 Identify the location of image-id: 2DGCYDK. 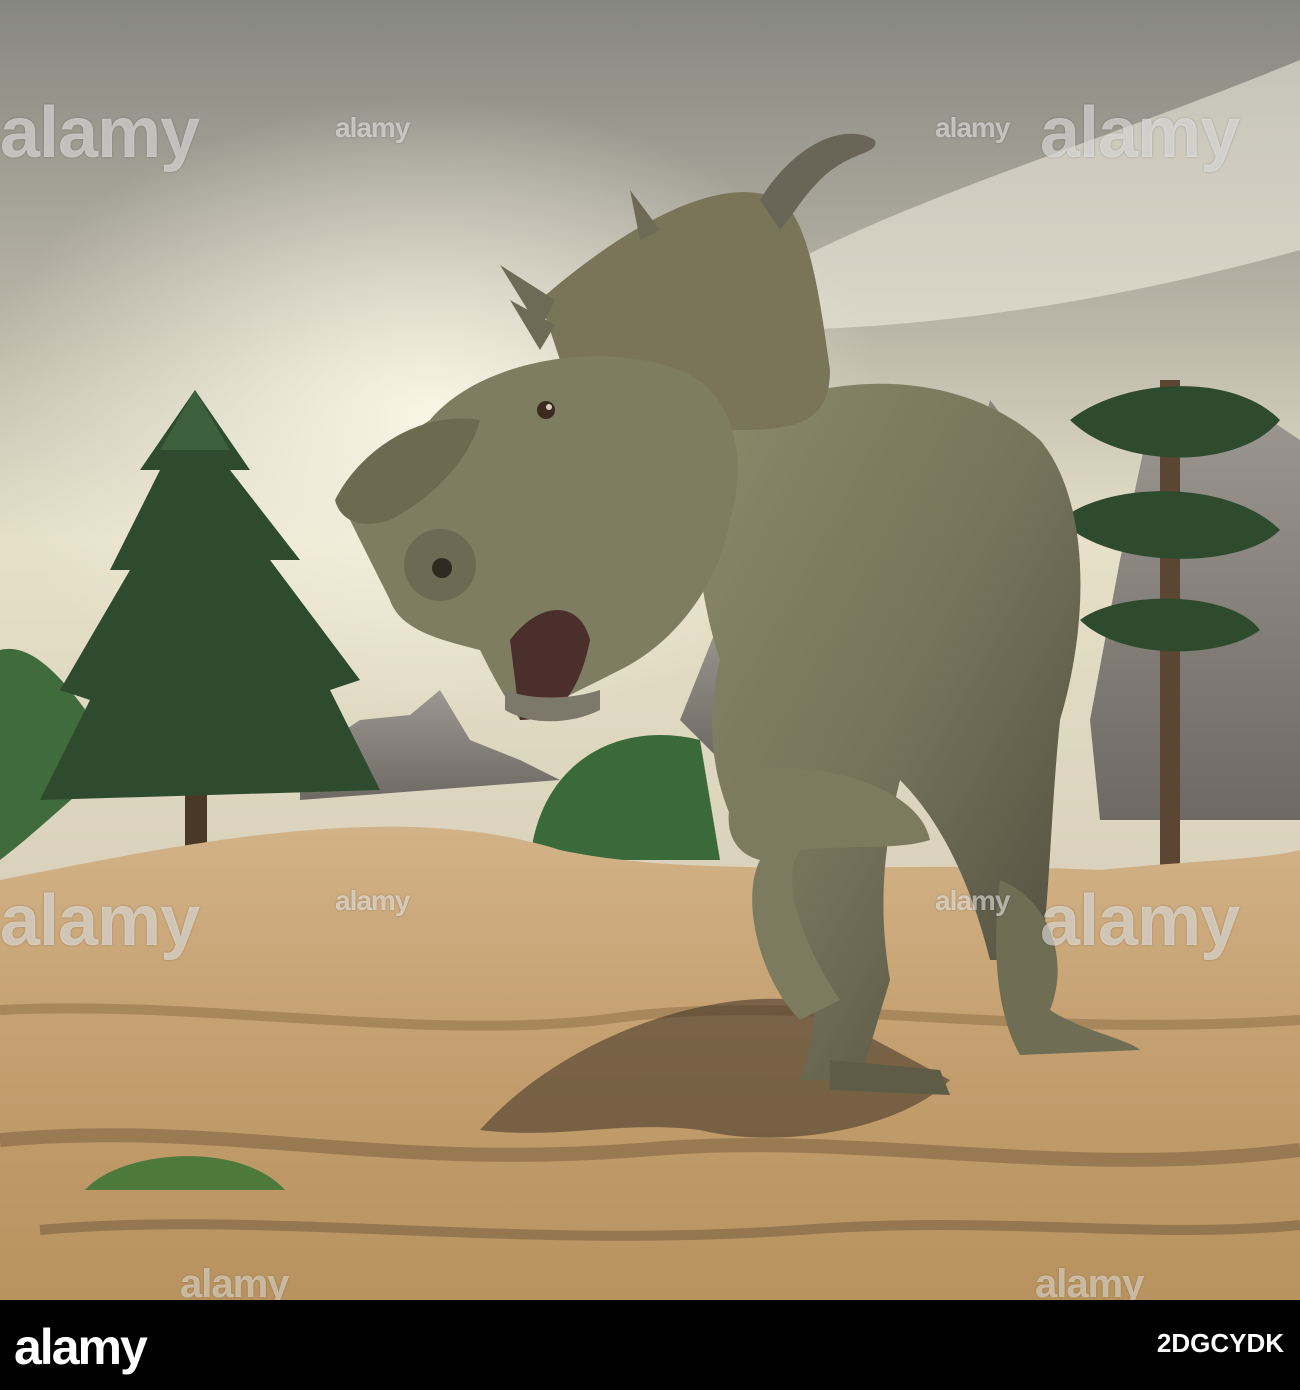
(1220, 1343).